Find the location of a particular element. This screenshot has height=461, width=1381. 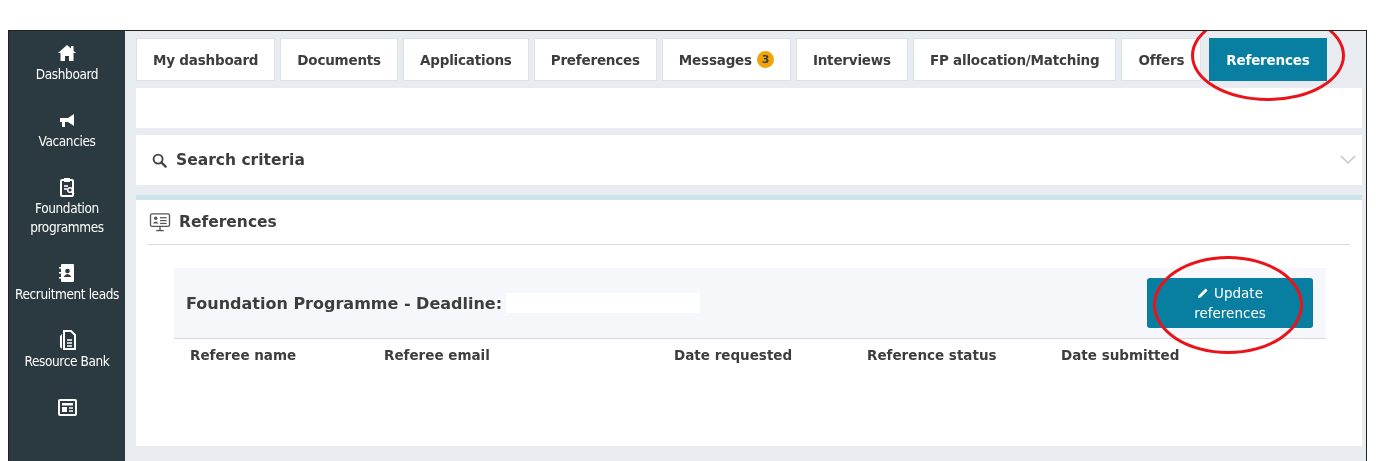

panel-title: Search criteria is located at coordinates (240, 160).